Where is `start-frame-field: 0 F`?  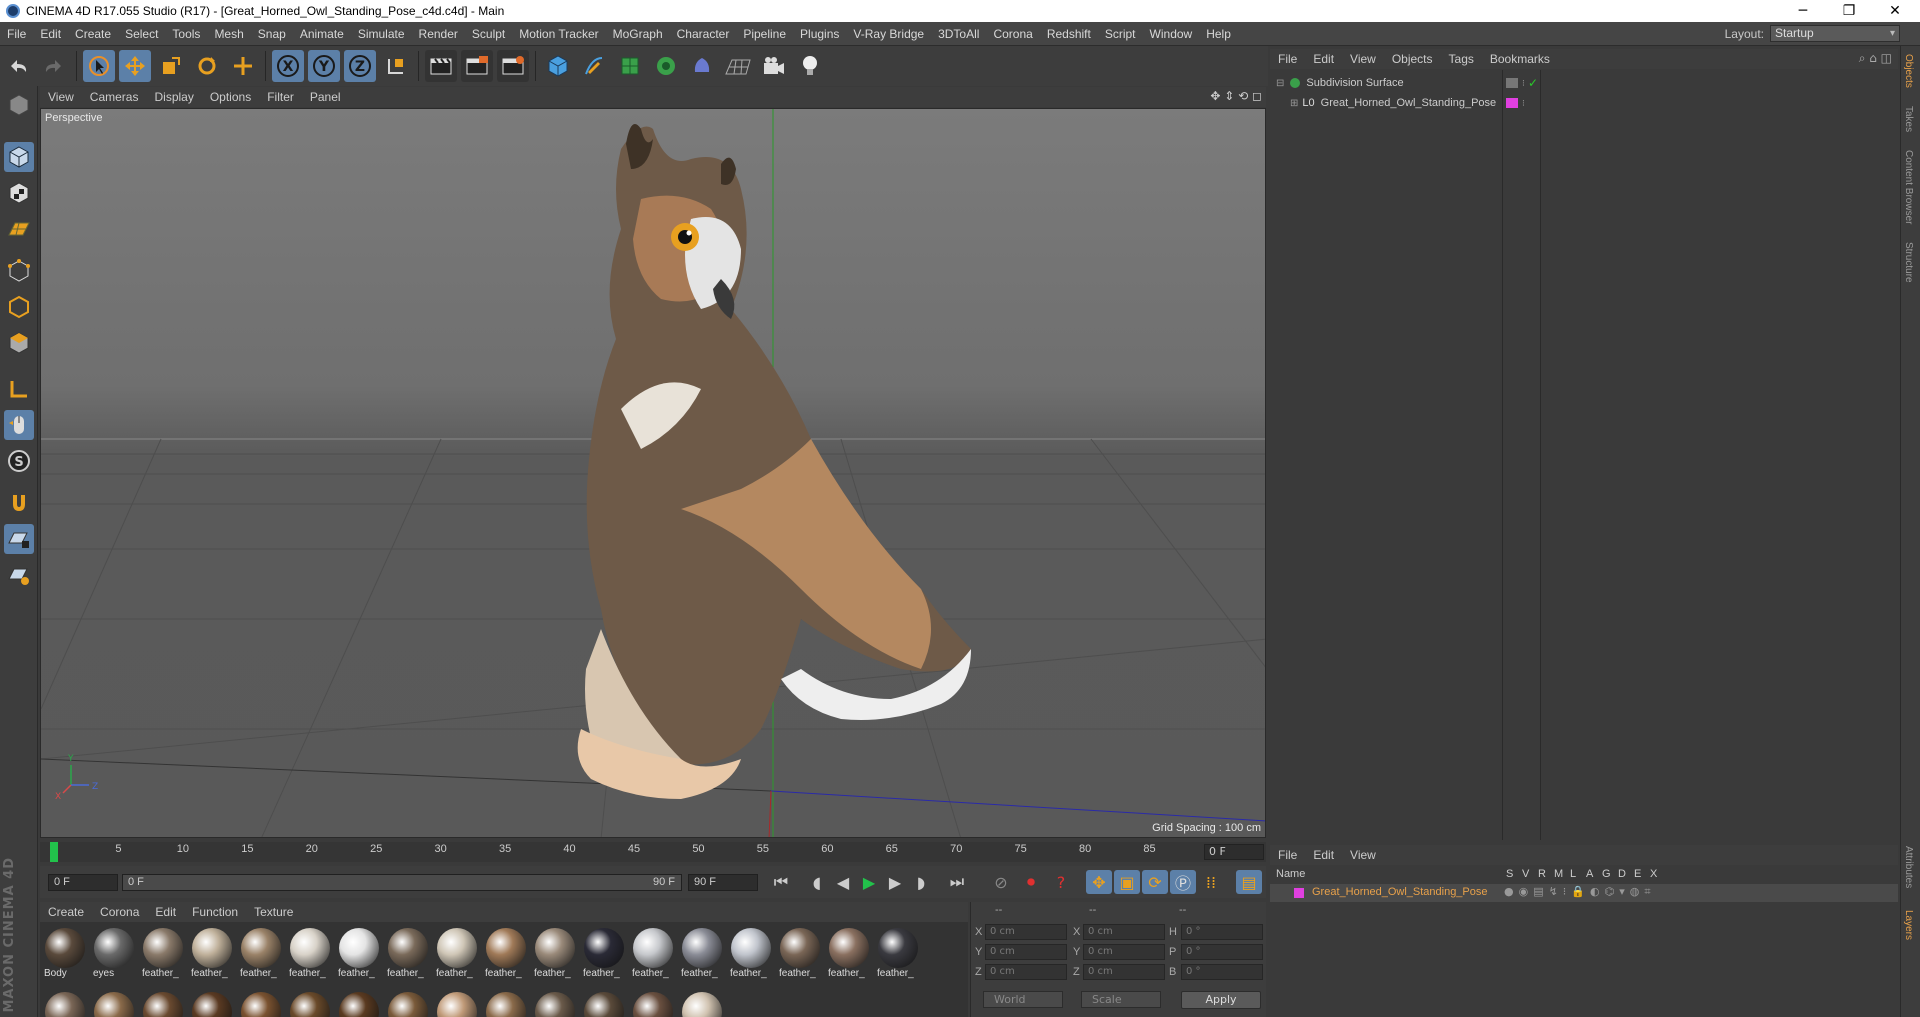 start-frame-field: 0 F is located at coordinates (83, 882).